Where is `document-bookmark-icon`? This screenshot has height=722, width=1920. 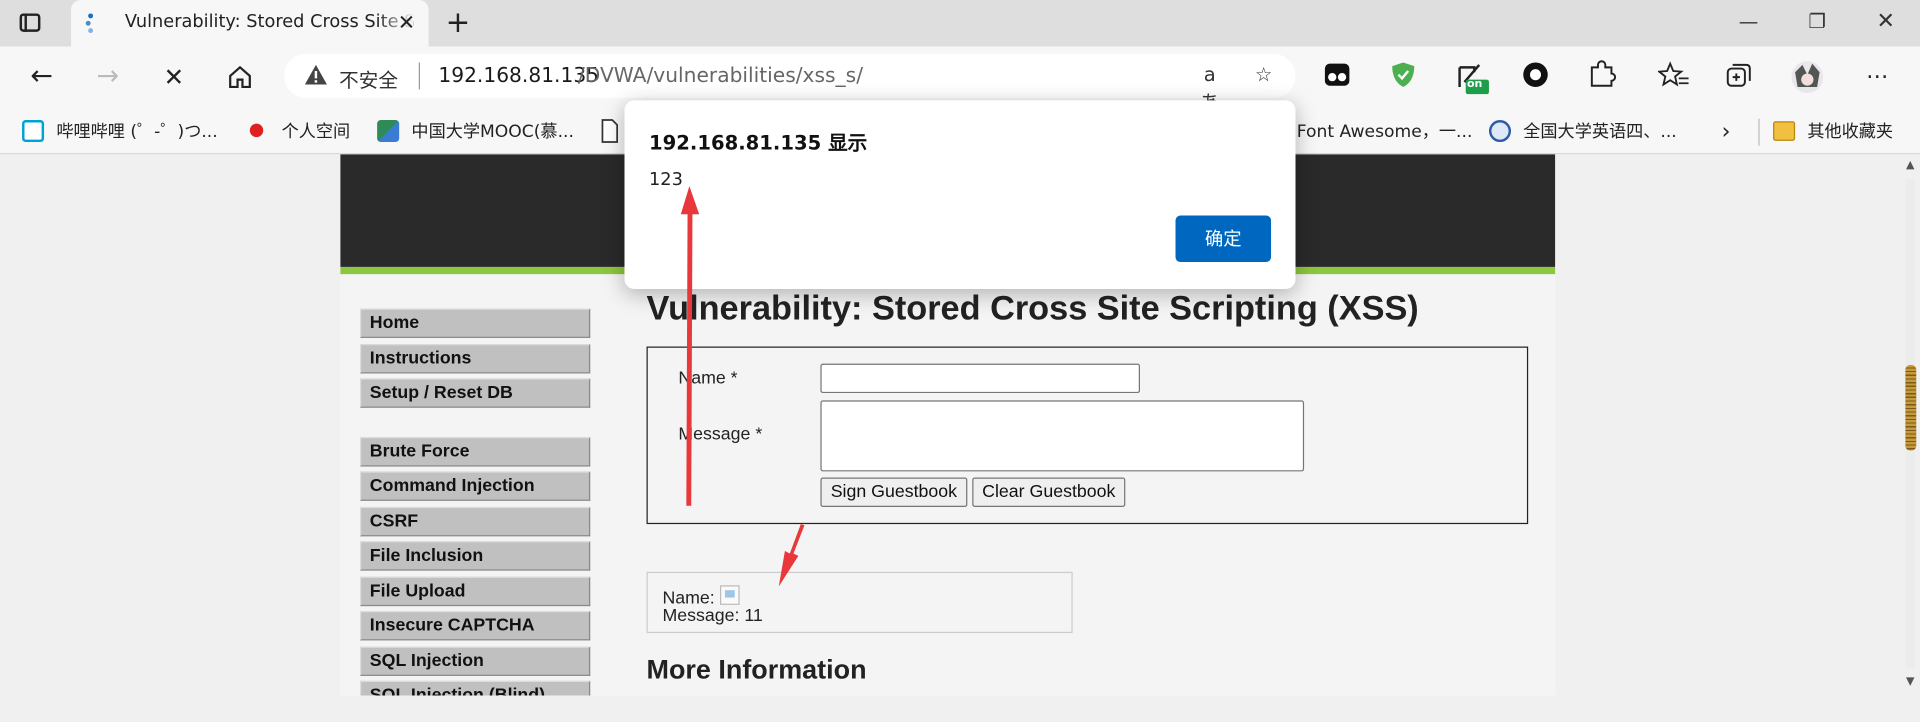
document-bookmark-icon is located at coordinates (612, 131).